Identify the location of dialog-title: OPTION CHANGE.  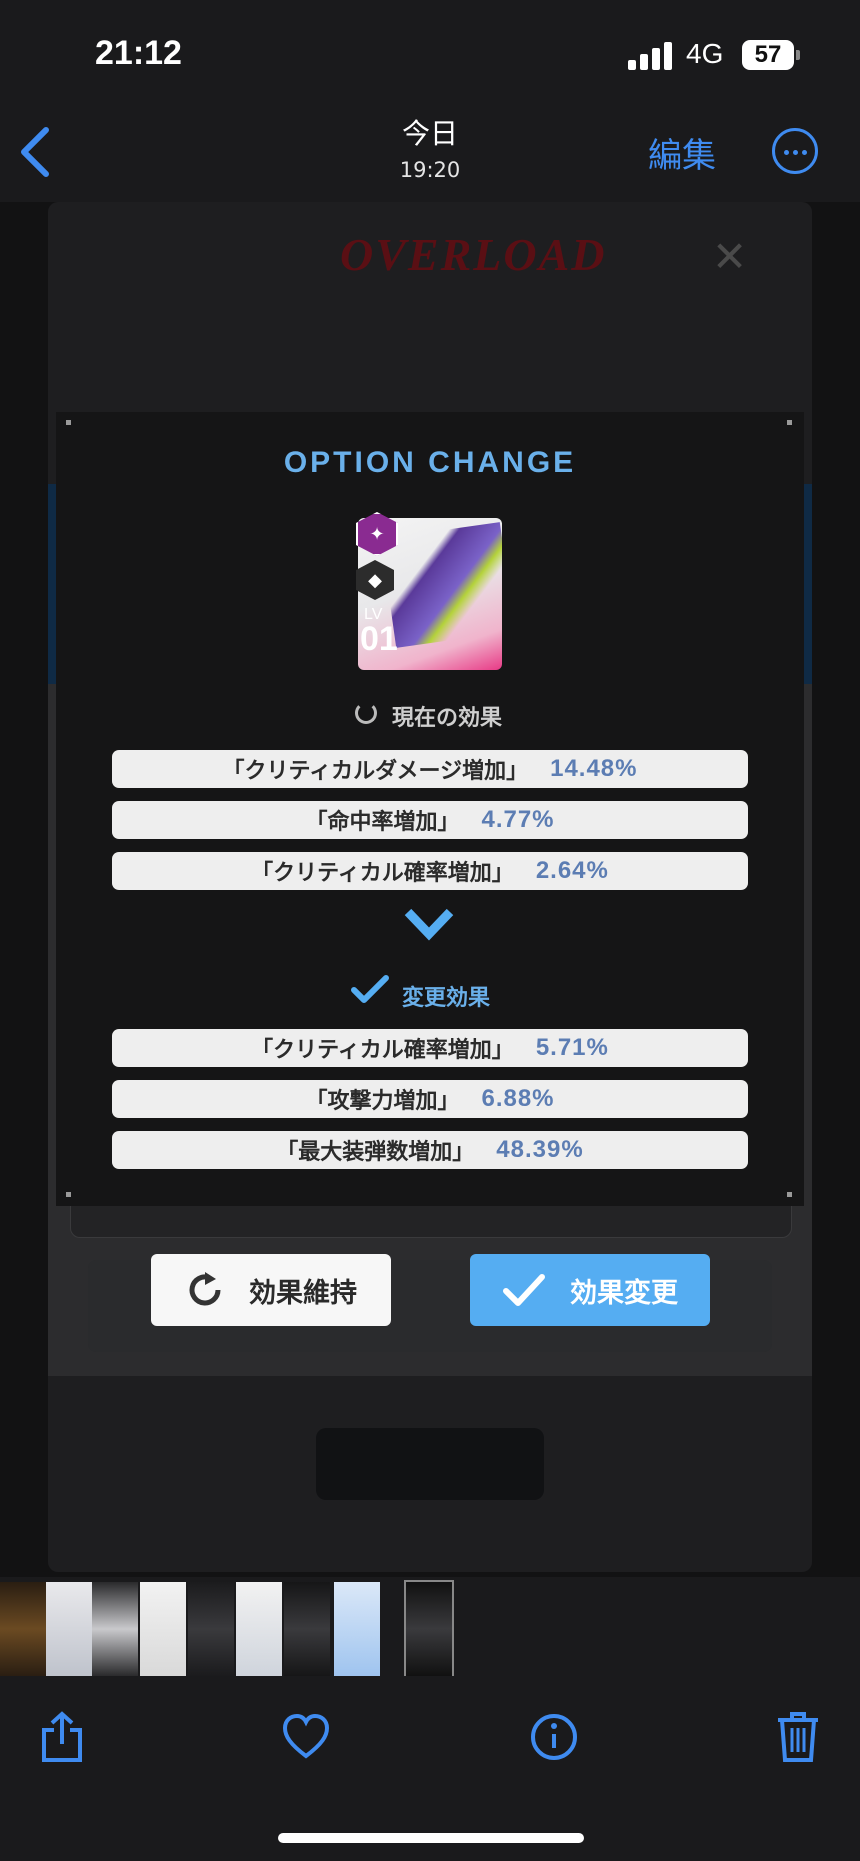
(430, 462).